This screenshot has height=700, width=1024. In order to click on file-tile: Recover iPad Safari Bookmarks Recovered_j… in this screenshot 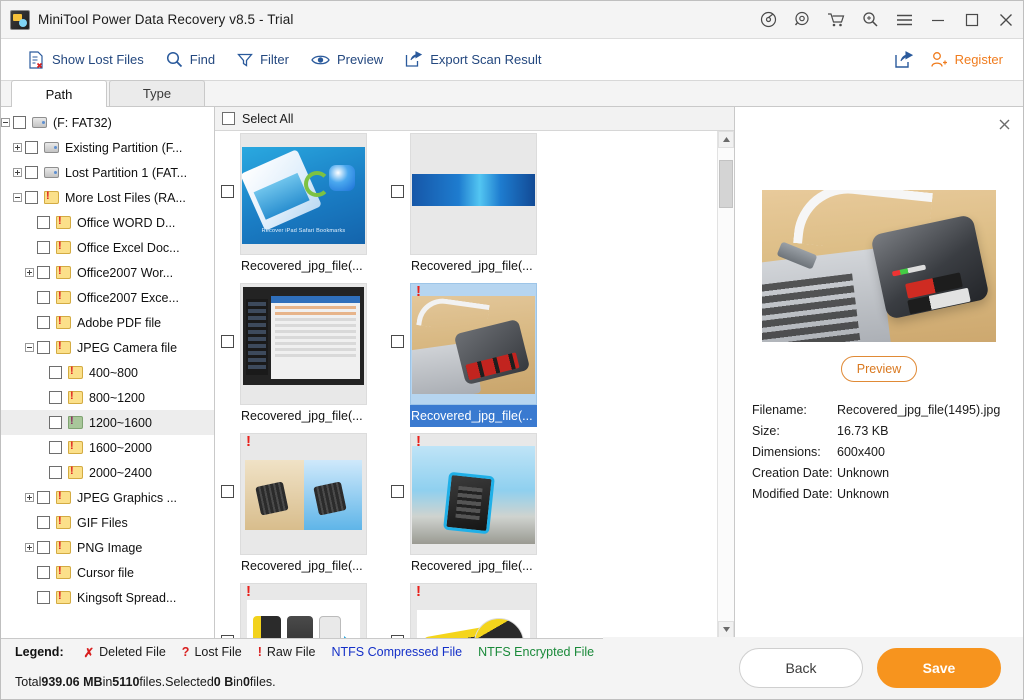, I will do `click(303, 205)`.